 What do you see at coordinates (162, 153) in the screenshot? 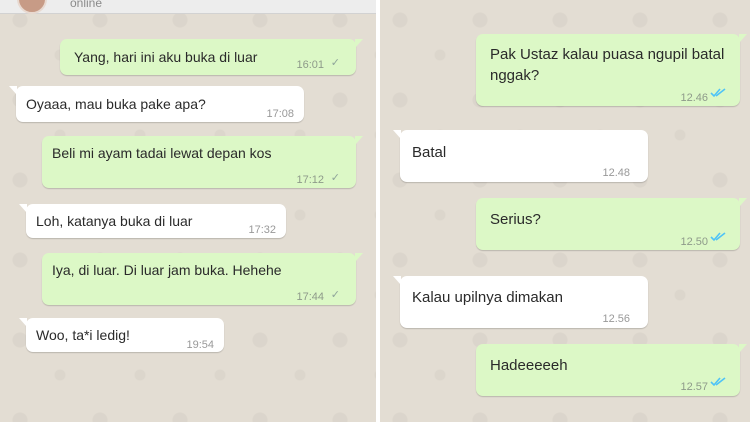
I see `message-text: Beli mi ayam tadai lewat depan kos` at bounding box center [162, 153].